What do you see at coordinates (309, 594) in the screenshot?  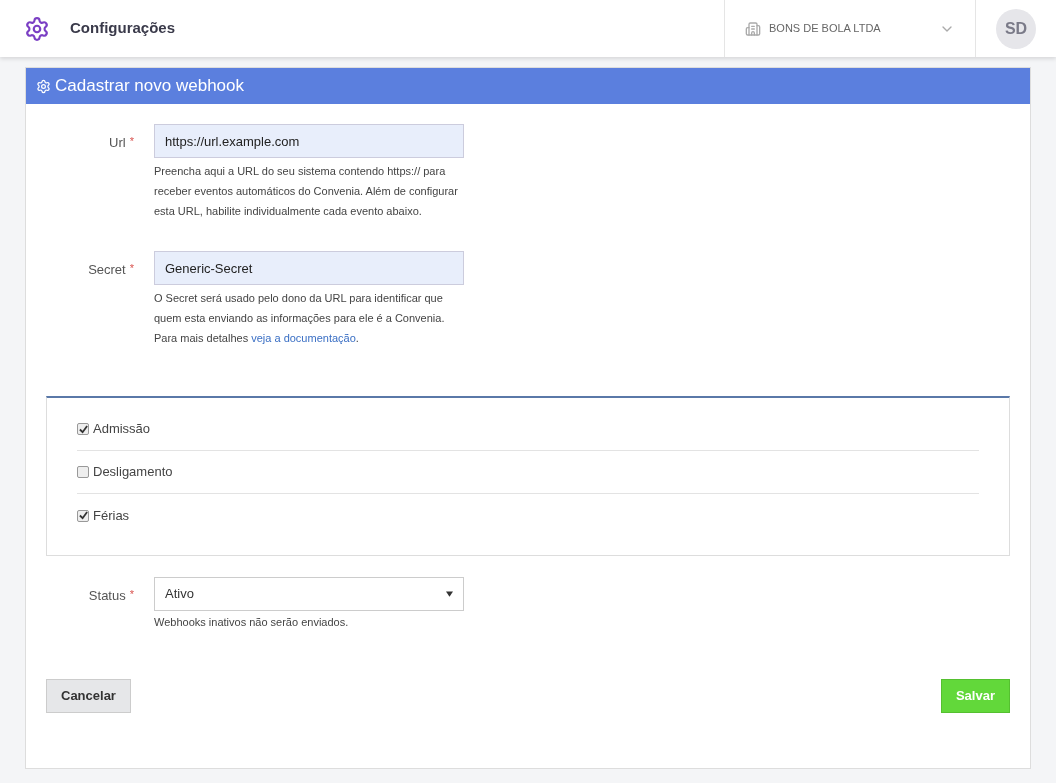 I see `status-select: Ativo` at bounding box center [309, 594].